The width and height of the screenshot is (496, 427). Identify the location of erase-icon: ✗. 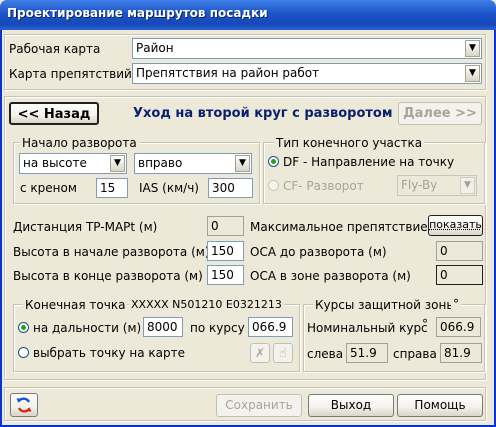
(260, 353).